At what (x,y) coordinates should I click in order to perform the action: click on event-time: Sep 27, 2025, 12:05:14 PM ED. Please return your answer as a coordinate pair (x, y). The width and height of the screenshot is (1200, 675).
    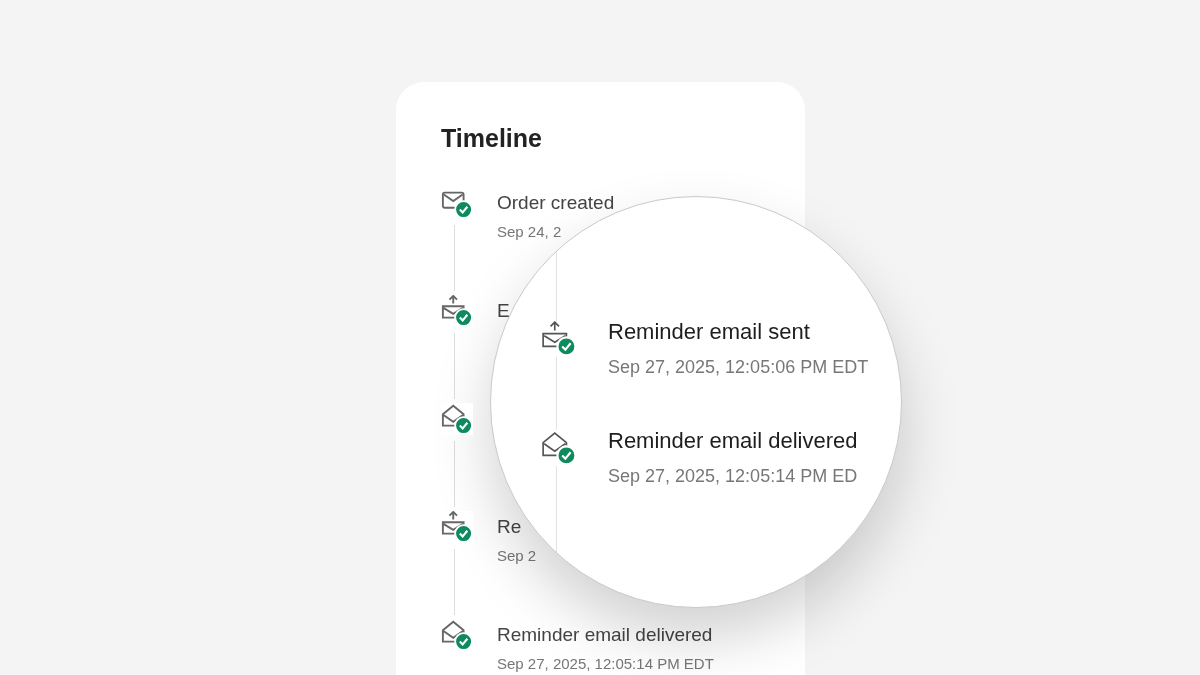
    Looking at the image, I should click on (733, 476).